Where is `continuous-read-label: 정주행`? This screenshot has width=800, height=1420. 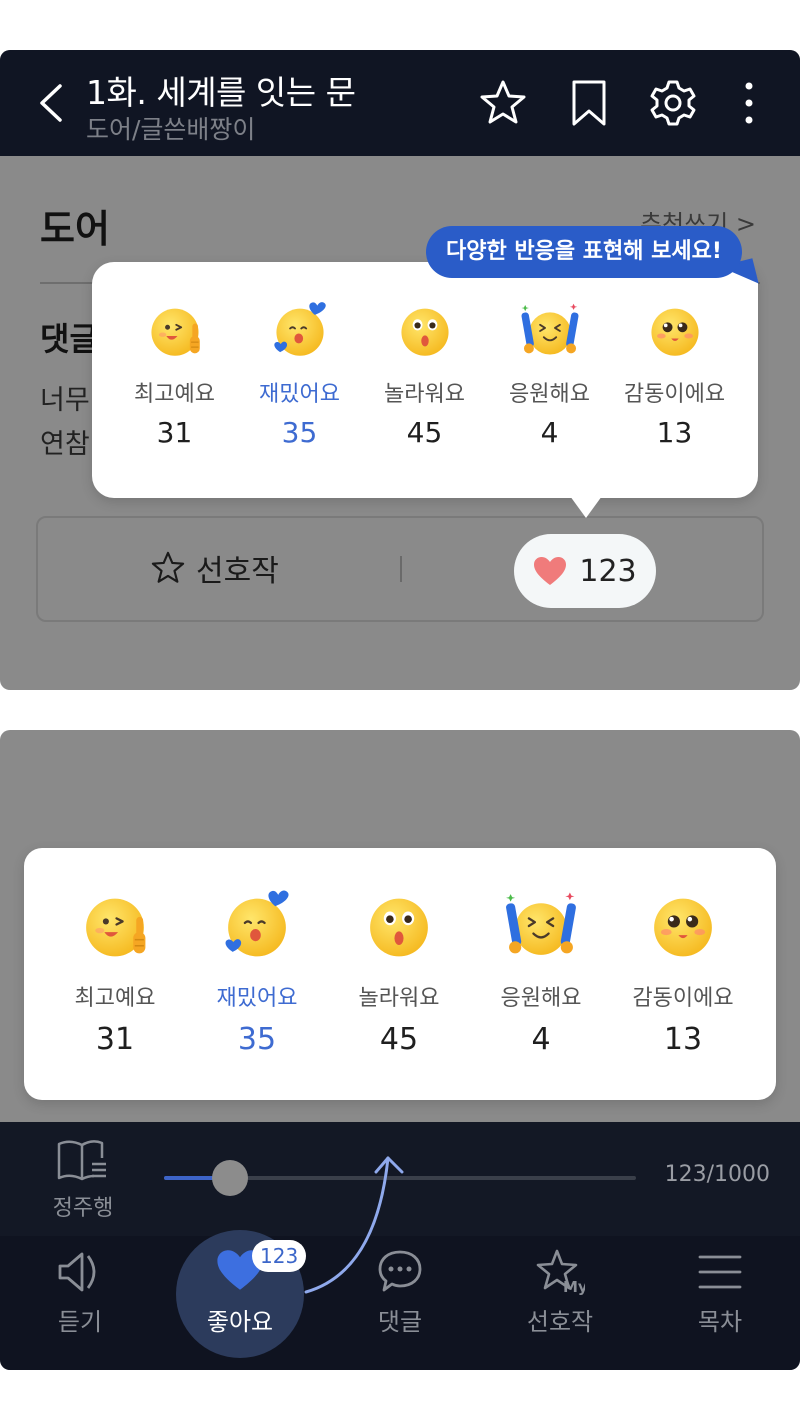
continuous-read-label: 정주행 is located at coordinates (83, 1208).